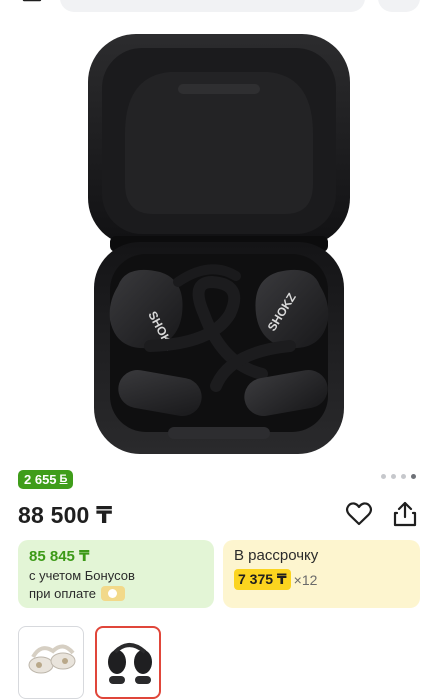  I want to click on bonus-payment-note: при оплате, so click(116, 593).